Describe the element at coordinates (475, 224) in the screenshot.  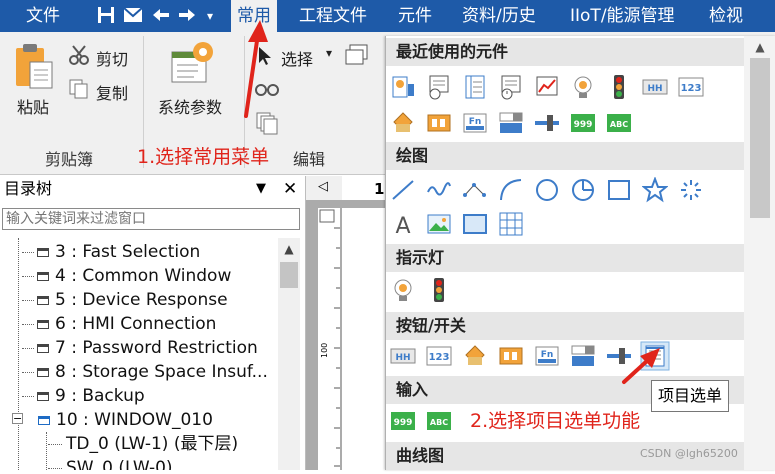
I see `frame-icon` at that location.